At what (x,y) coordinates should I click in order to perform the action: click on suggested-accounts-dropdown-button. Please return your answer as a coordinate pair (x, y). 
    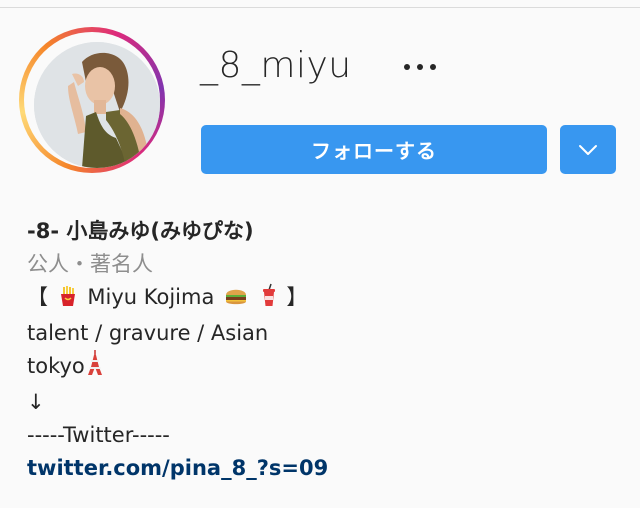
    Looking at the image, I should click on (588, 149).